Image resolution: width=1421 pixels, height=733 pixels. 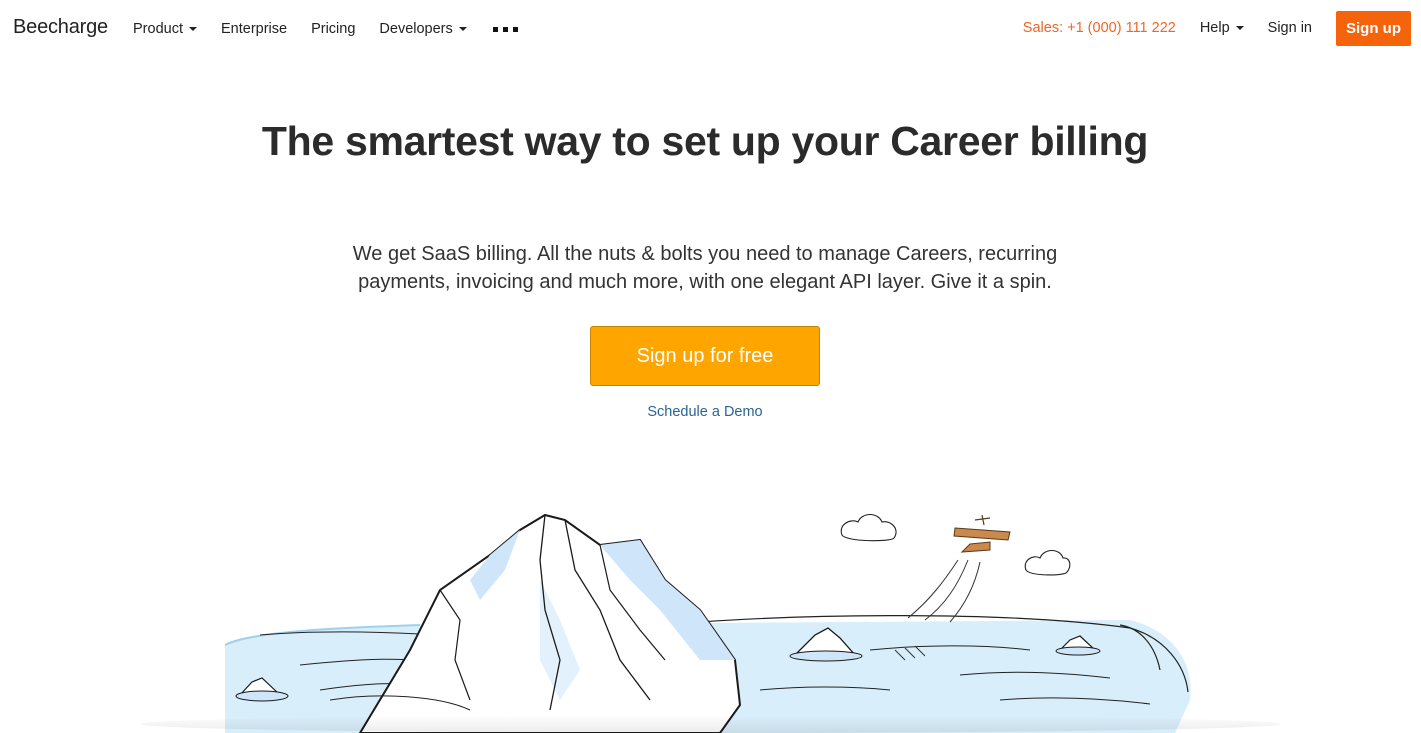 I want to click on nav-item-developers: Developers, so click(x=423, y=29).